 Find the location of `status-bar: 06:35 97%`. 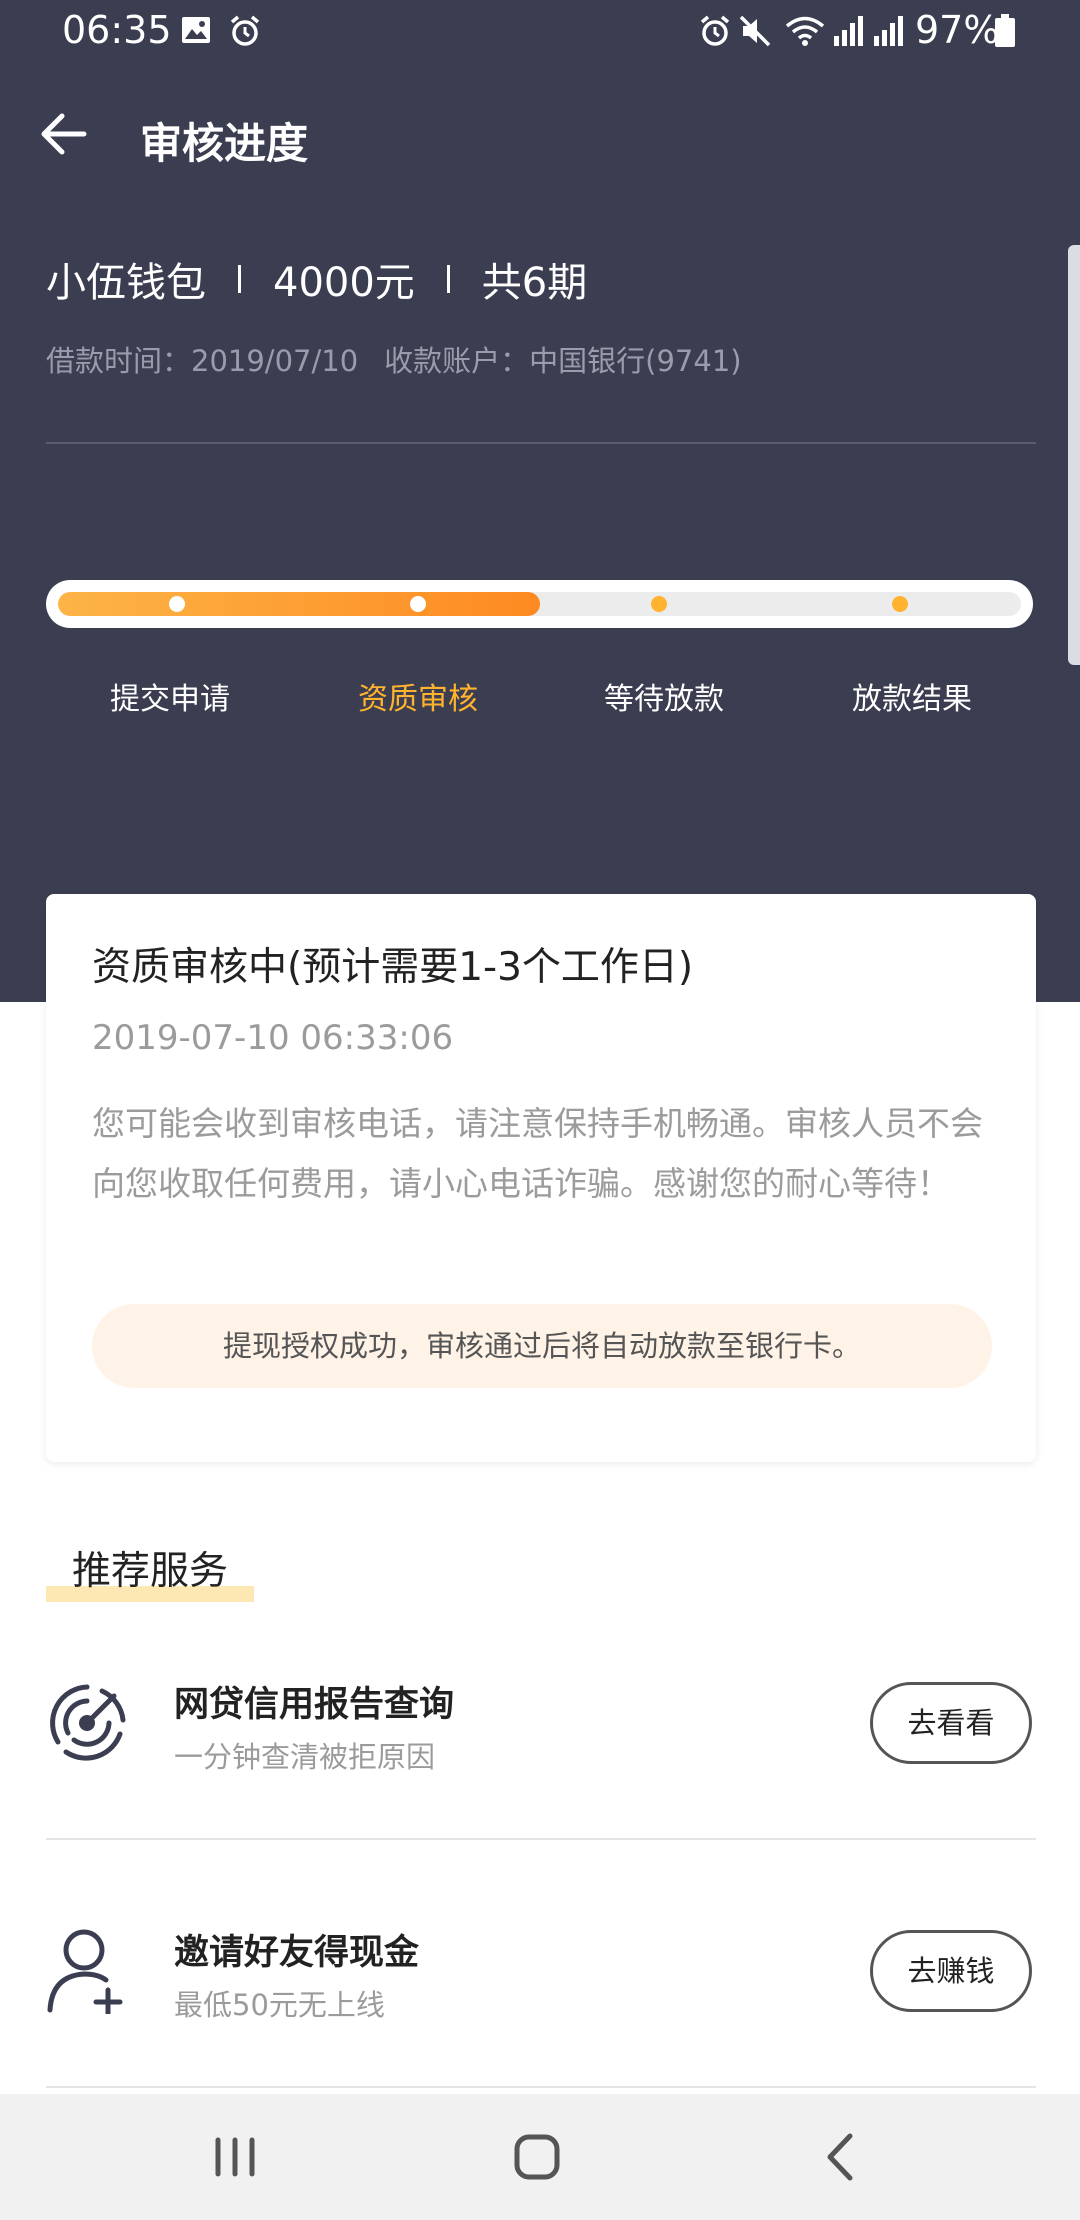

status-bar: 06:35 97% is located at coordinates (540, 31).